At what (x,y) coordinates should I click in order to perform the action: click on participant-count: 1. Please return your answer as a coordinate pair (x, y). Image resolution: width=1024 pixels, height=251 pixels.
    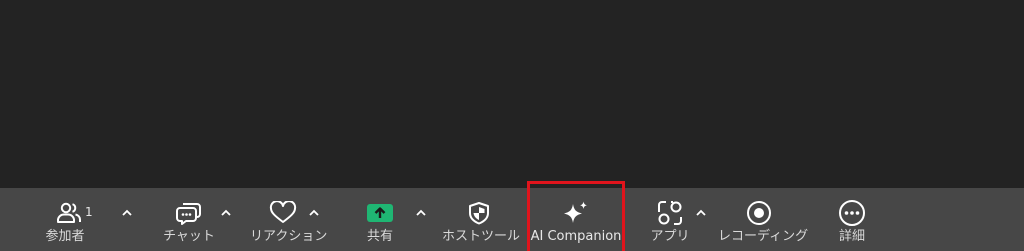
    Looking at the image, I should click on (89, 212).